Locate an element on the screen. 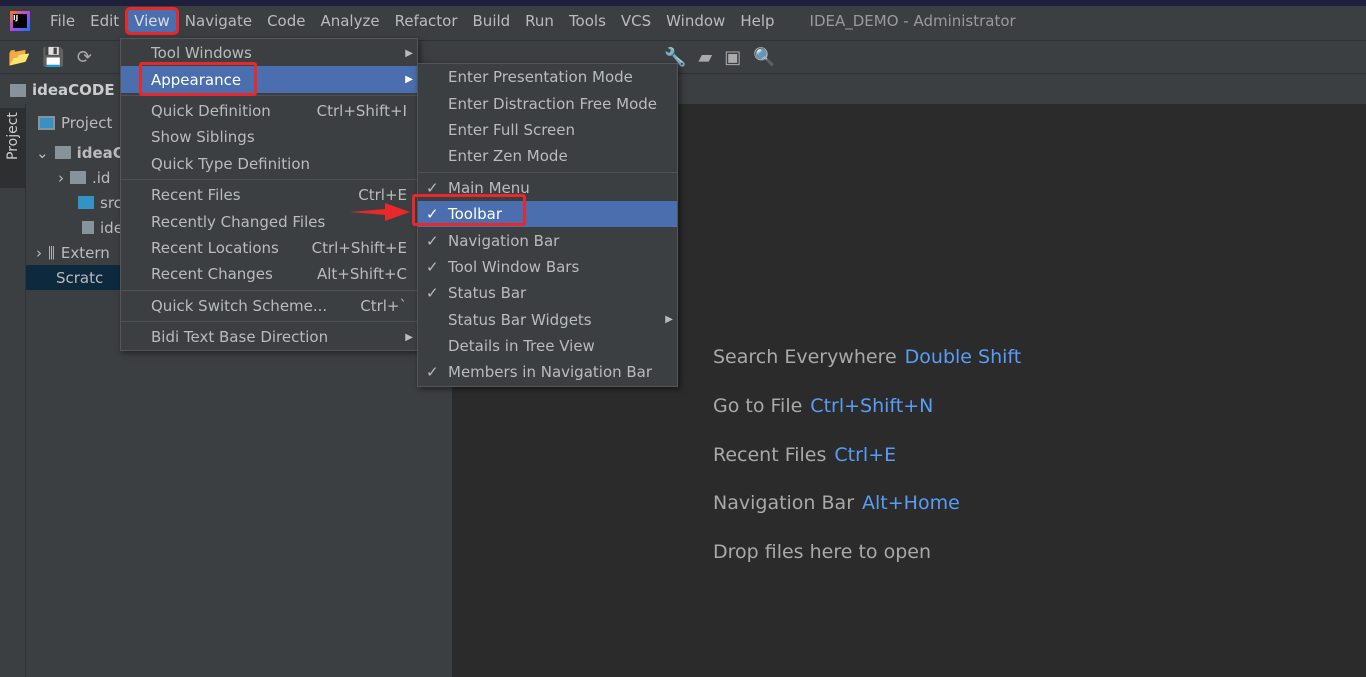 Image resolution: width=1366 pixels, height=677 pixels. panel-header: Project is located at coordinates (86, 123).